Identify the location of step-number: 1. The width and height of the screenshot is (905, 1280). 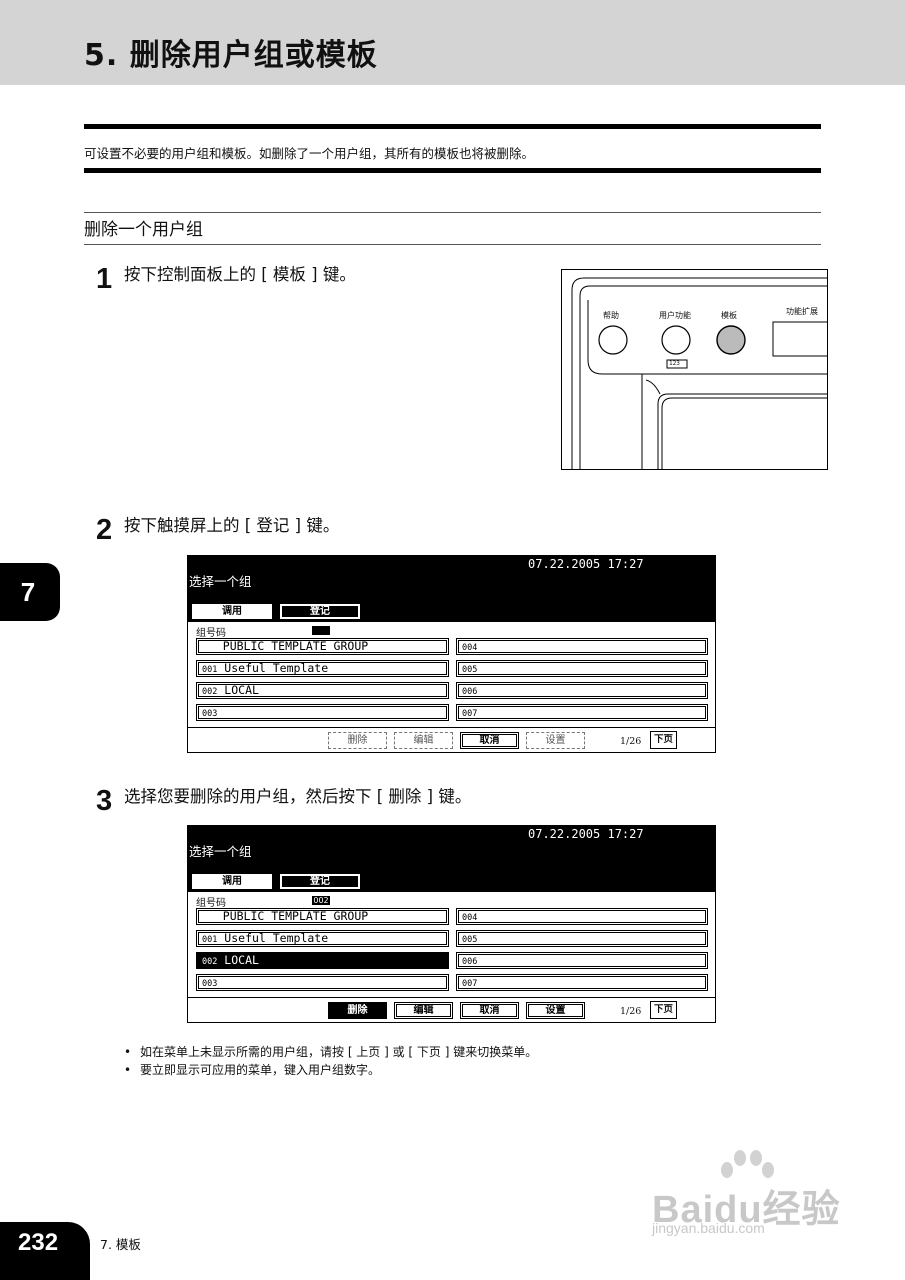
(104, 279).